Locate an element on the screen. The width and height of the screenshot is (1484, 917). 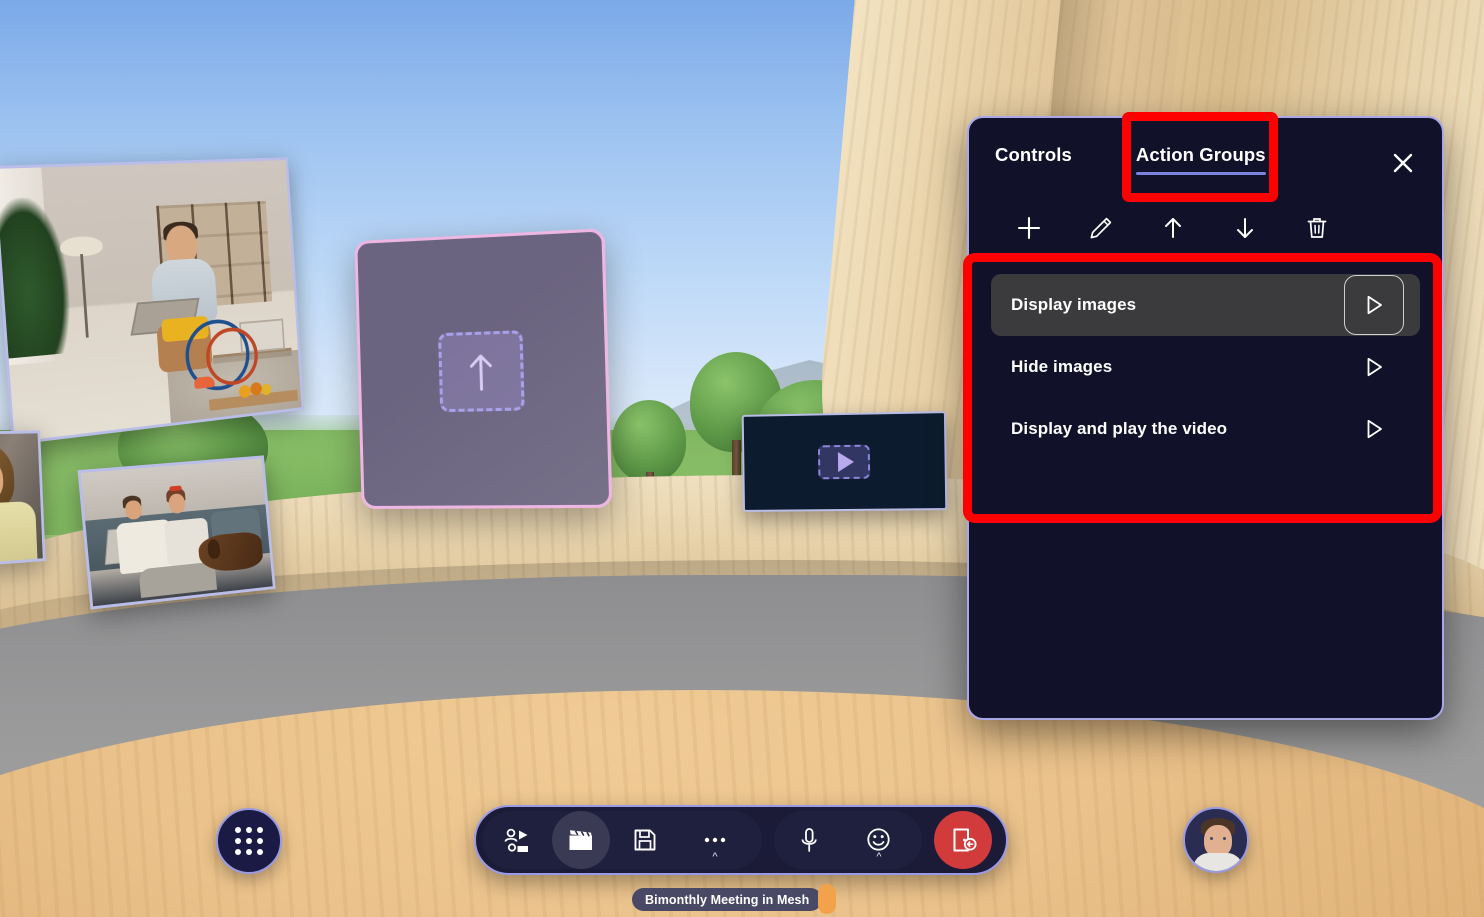
microphone-button is located at coordinates (809, 840).